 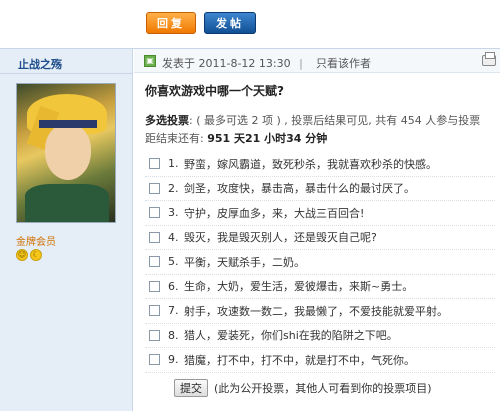 I want to click on submit-row: 提交 (此为公开投票，其他人可看到你的投票项目), so click(x=303, y=388).